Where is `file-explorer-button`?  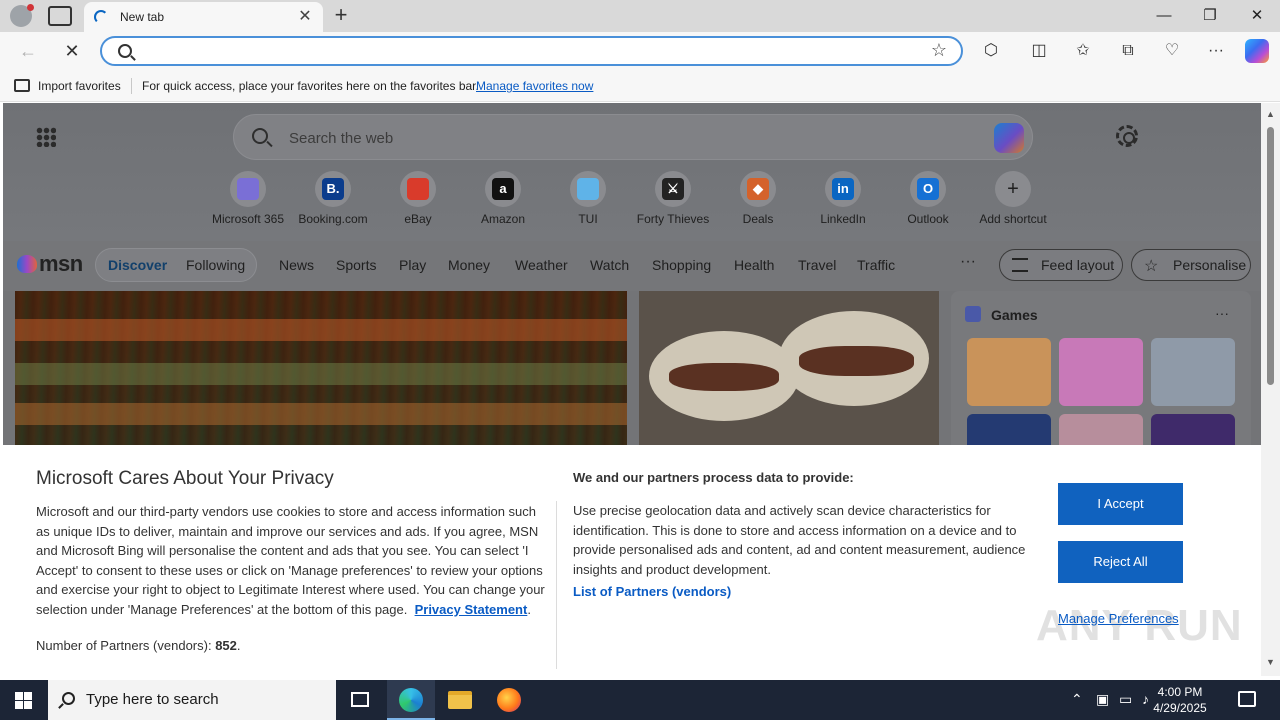 file-explorer-button is located at coordinates (460, 700).